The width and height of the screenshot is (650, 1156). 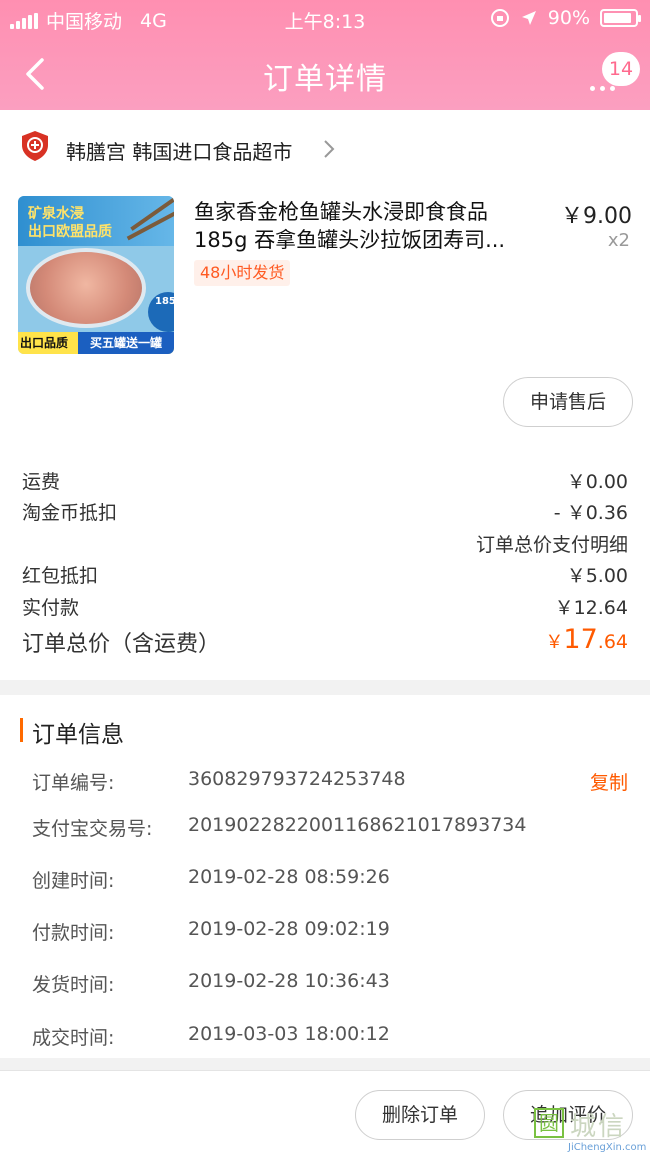 I want to click on watermark-text: 城信, so click(x=598, y=1127).